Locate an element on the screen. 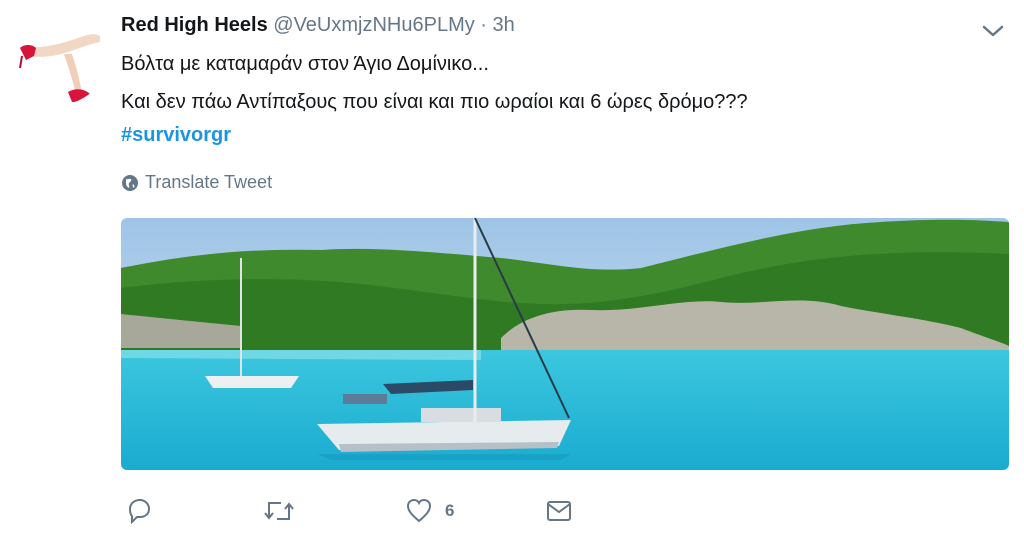  tweet-timestamp: 3h is located at coordinates (504, 25).